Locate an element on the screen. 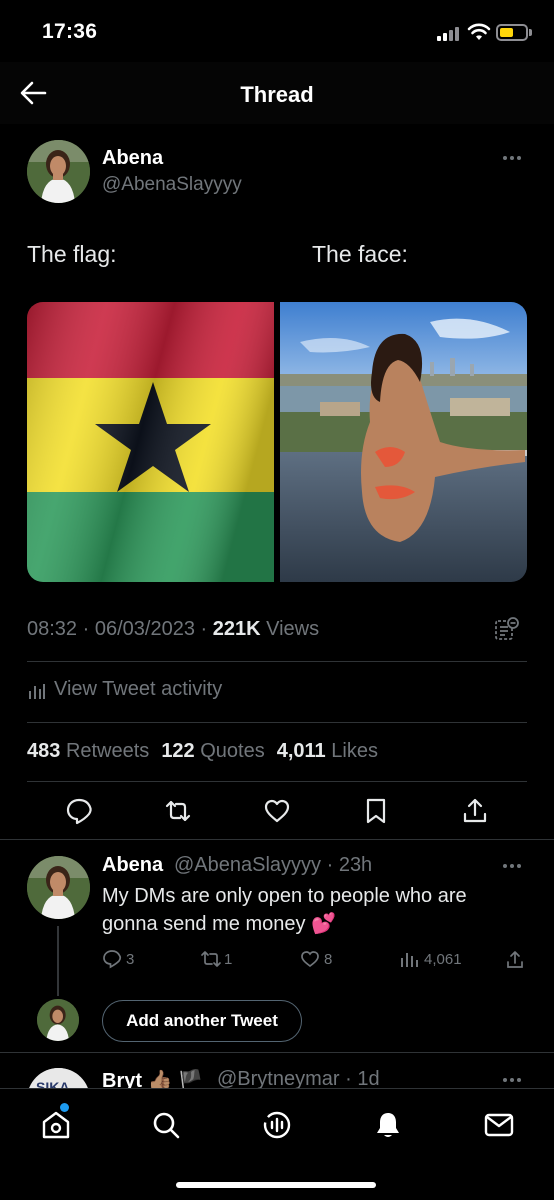  quotes-count: 122 is located at coordinates (178, 751).